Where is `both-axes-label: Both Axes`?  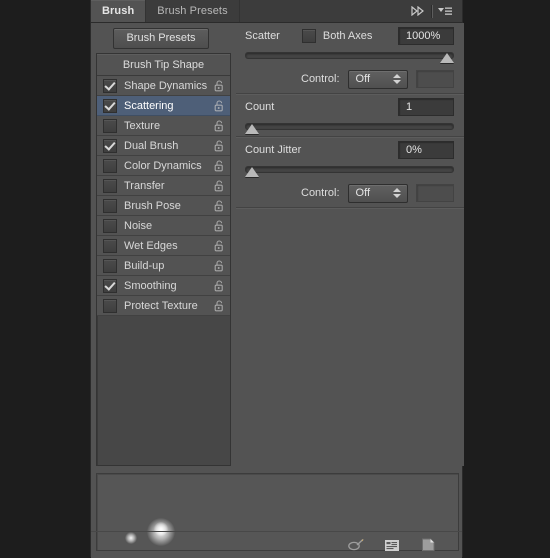
both-axes-label: Both Axes is located at coordinates (347, 36).